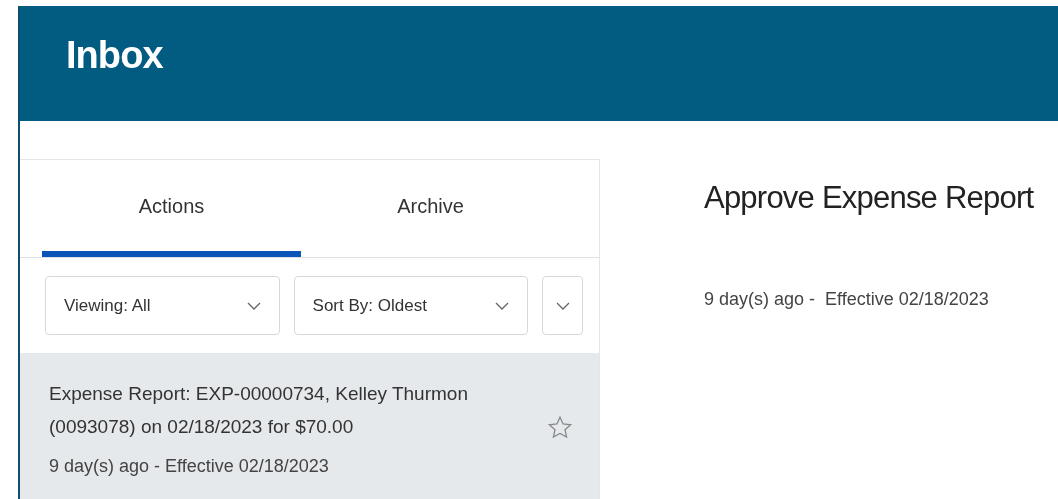  I want to click on tab: Archive, so click(430, 208).